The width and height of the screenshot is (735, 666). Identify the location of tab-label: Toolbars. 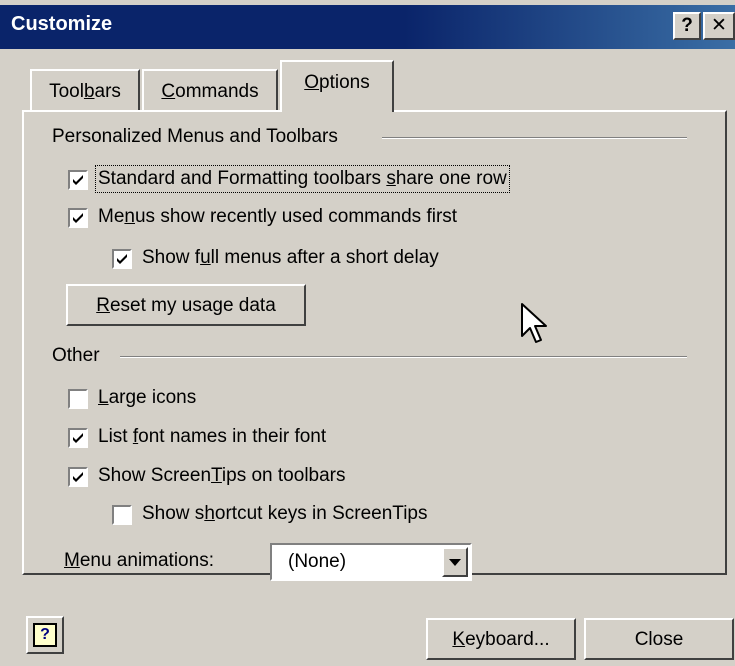
(85, 91).